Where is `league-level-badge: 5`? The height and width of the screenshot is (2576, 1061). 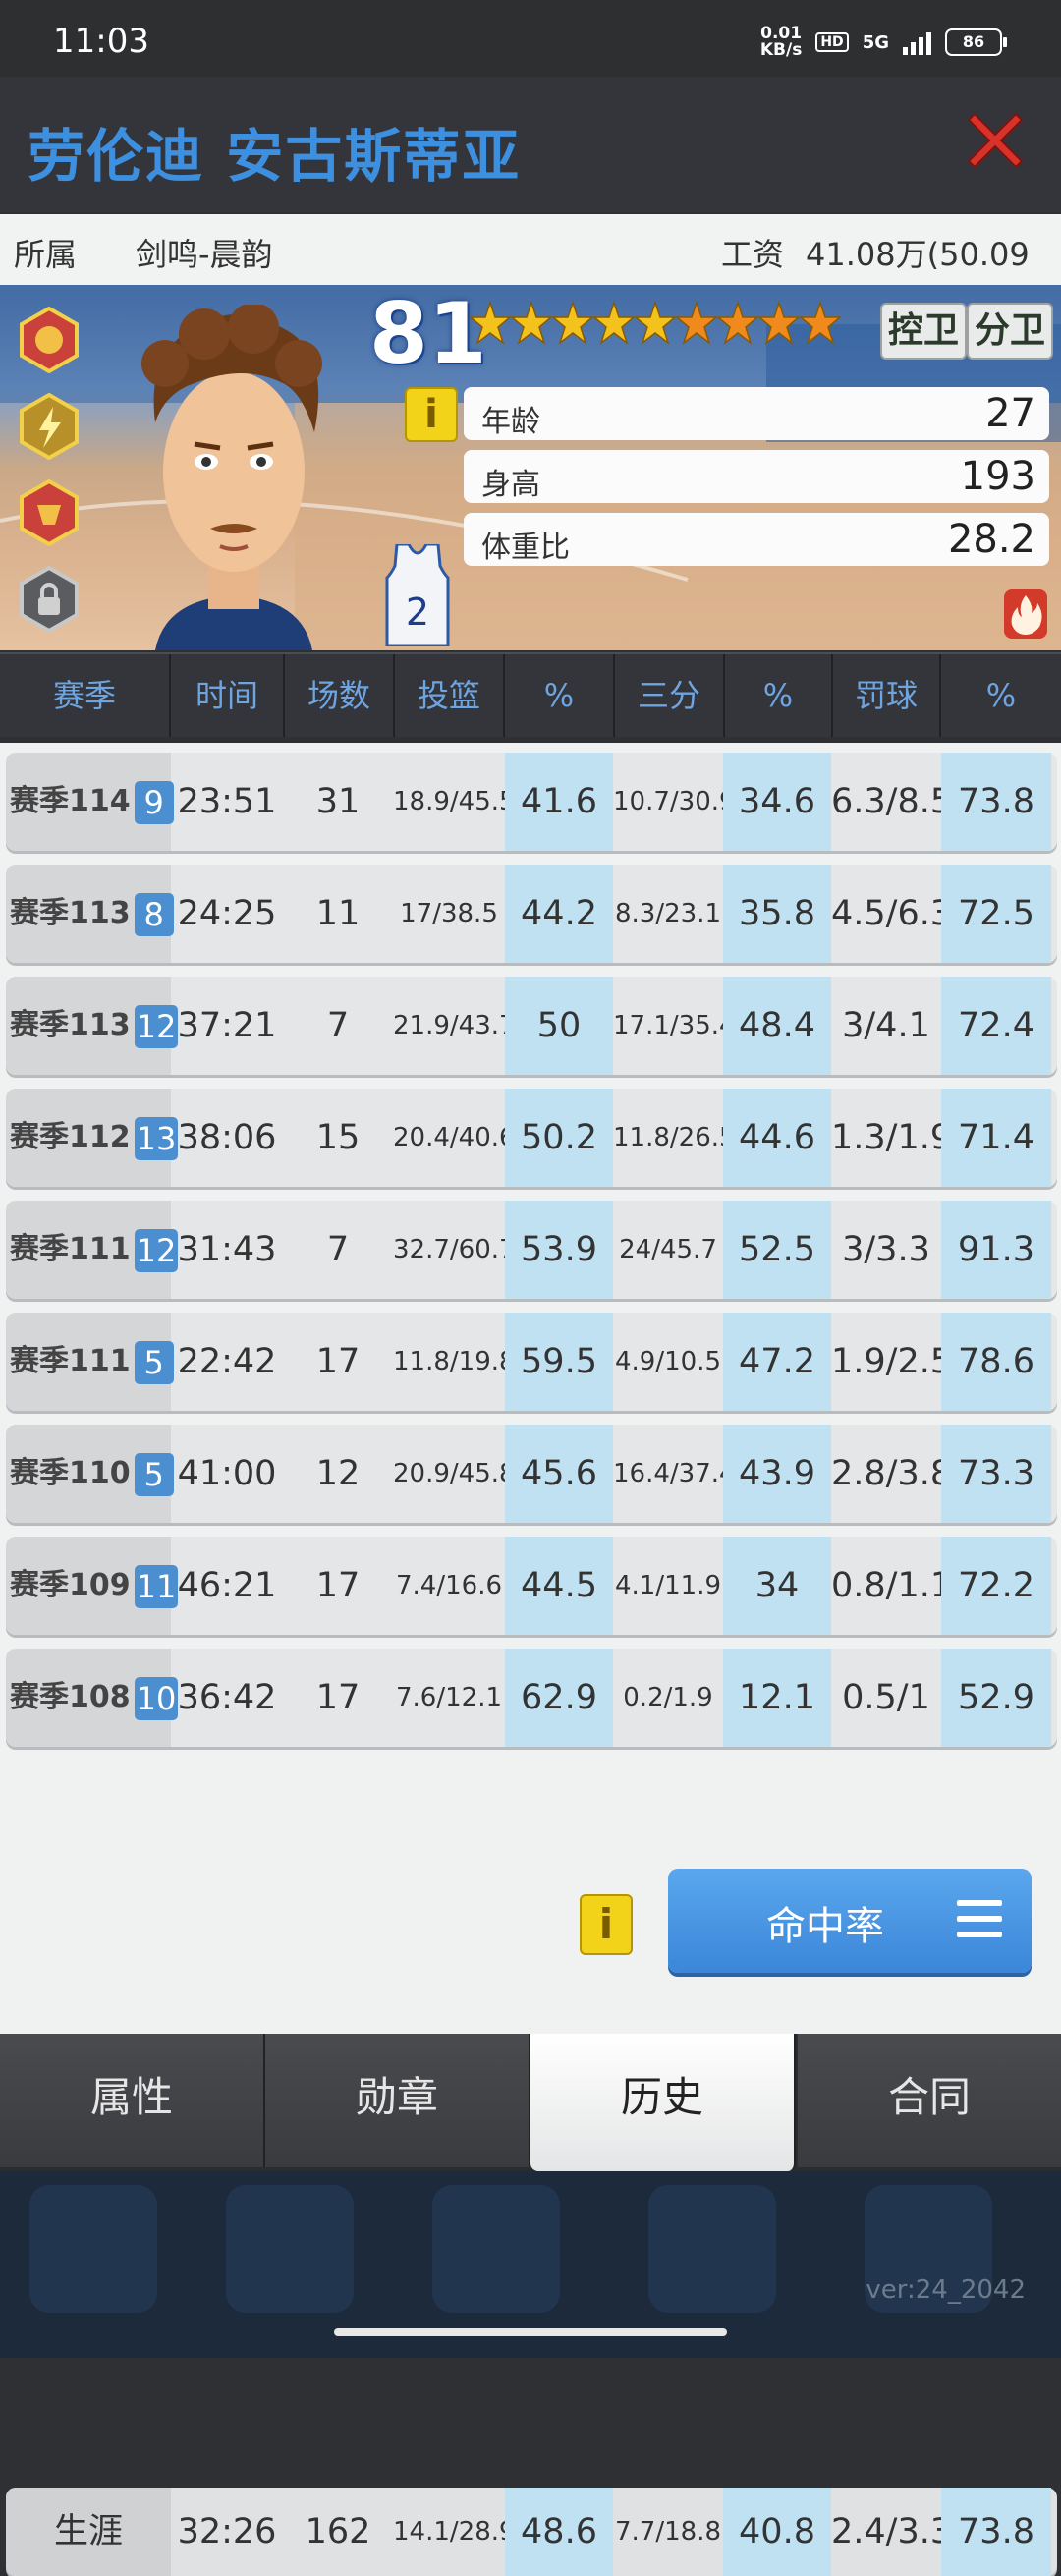 league-level-badge: 5 is located at coordinates (154, 1474).